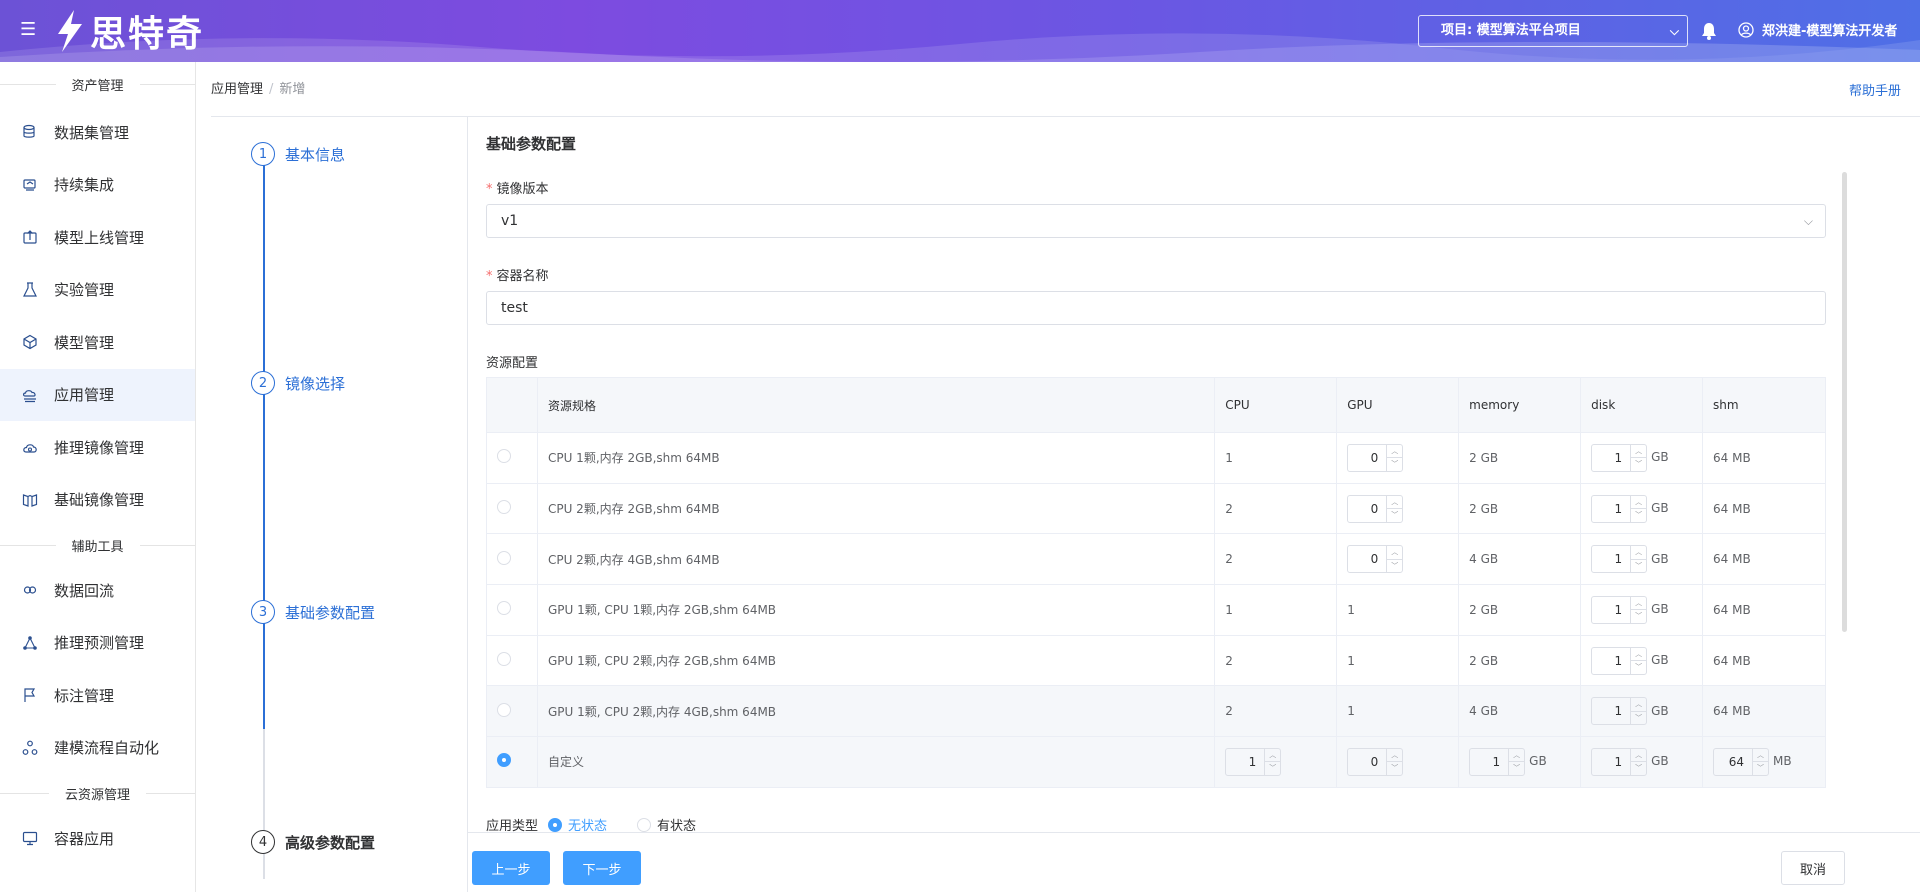  What do you see at coordinates (97, 838) in the screenshot?
I see `sidebar-item-container-app: 容器应用` at bounding box center [97, 838].